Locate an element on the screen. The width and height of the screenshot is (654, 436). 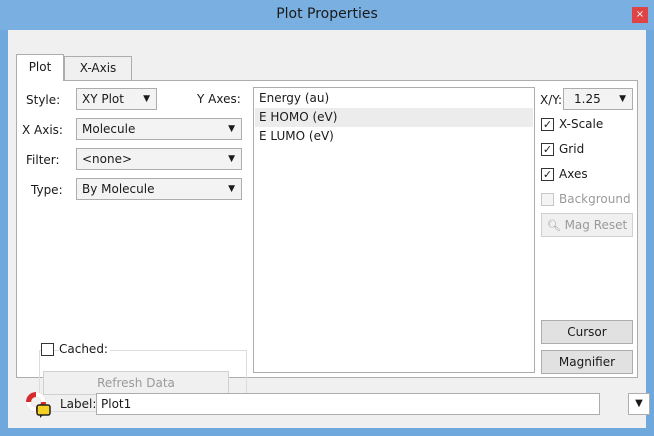
type-value: By Molecule is located at coordinates (118, 189).